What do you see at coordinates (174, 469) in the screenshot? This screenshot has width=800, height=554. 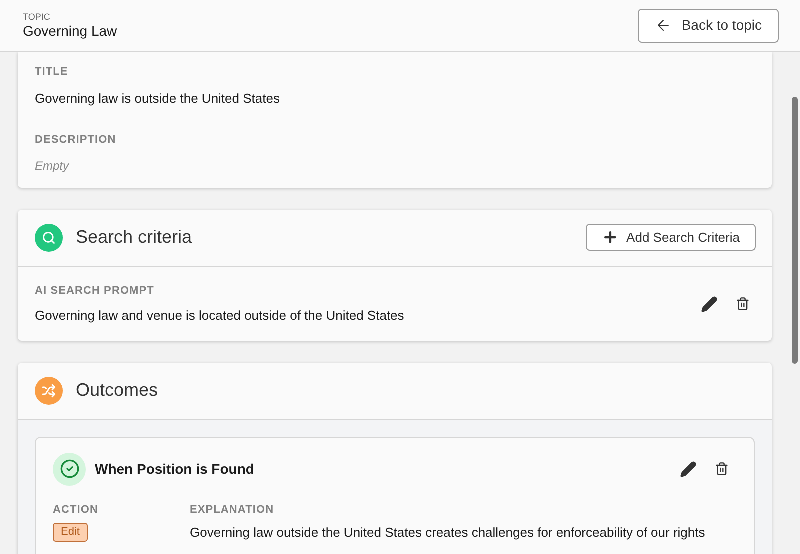 I see `outcome-title: When Position is Found` at bounding box center [174, 469].